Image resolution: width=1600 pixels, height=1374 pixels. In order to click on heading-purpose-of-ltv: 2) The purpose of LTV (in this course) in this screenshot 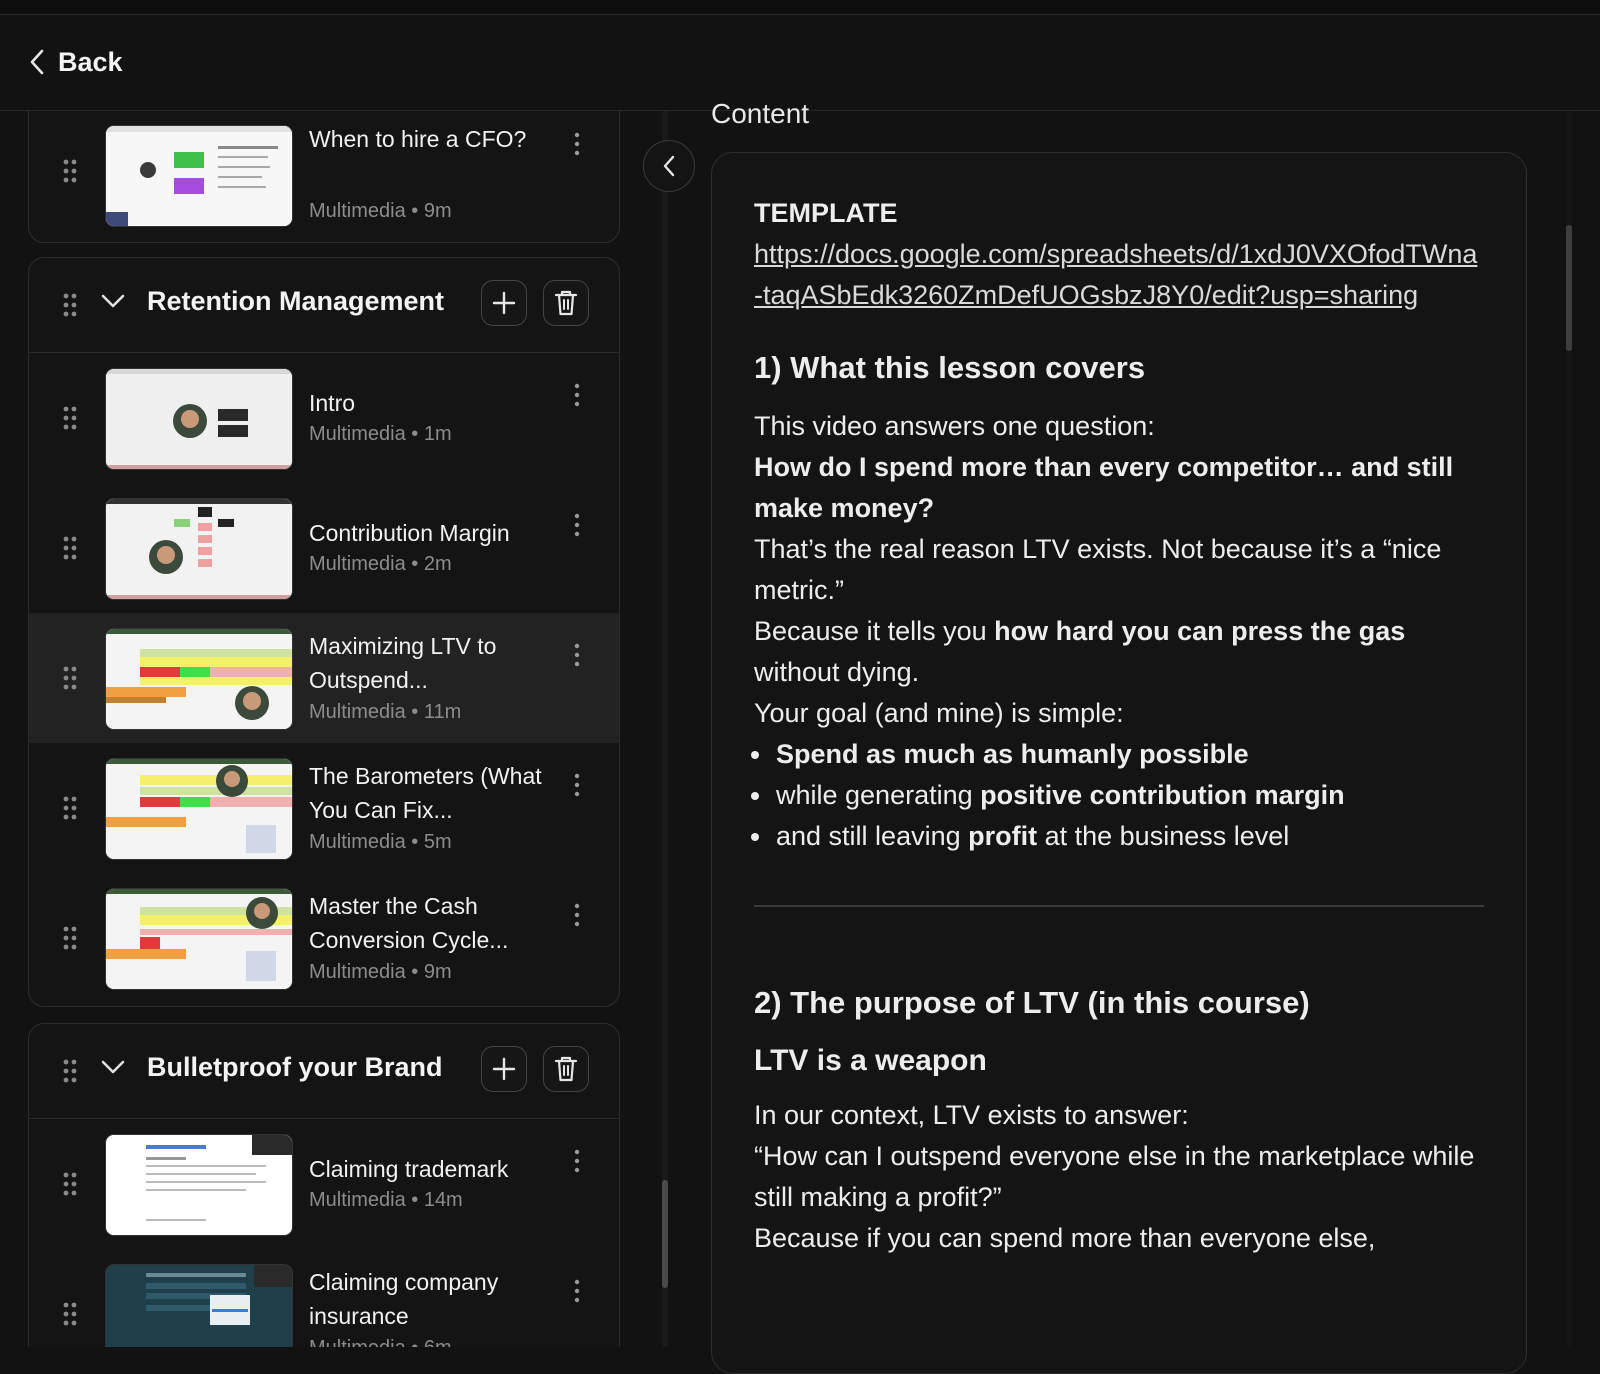, I will do `click(1032, 1002)`.